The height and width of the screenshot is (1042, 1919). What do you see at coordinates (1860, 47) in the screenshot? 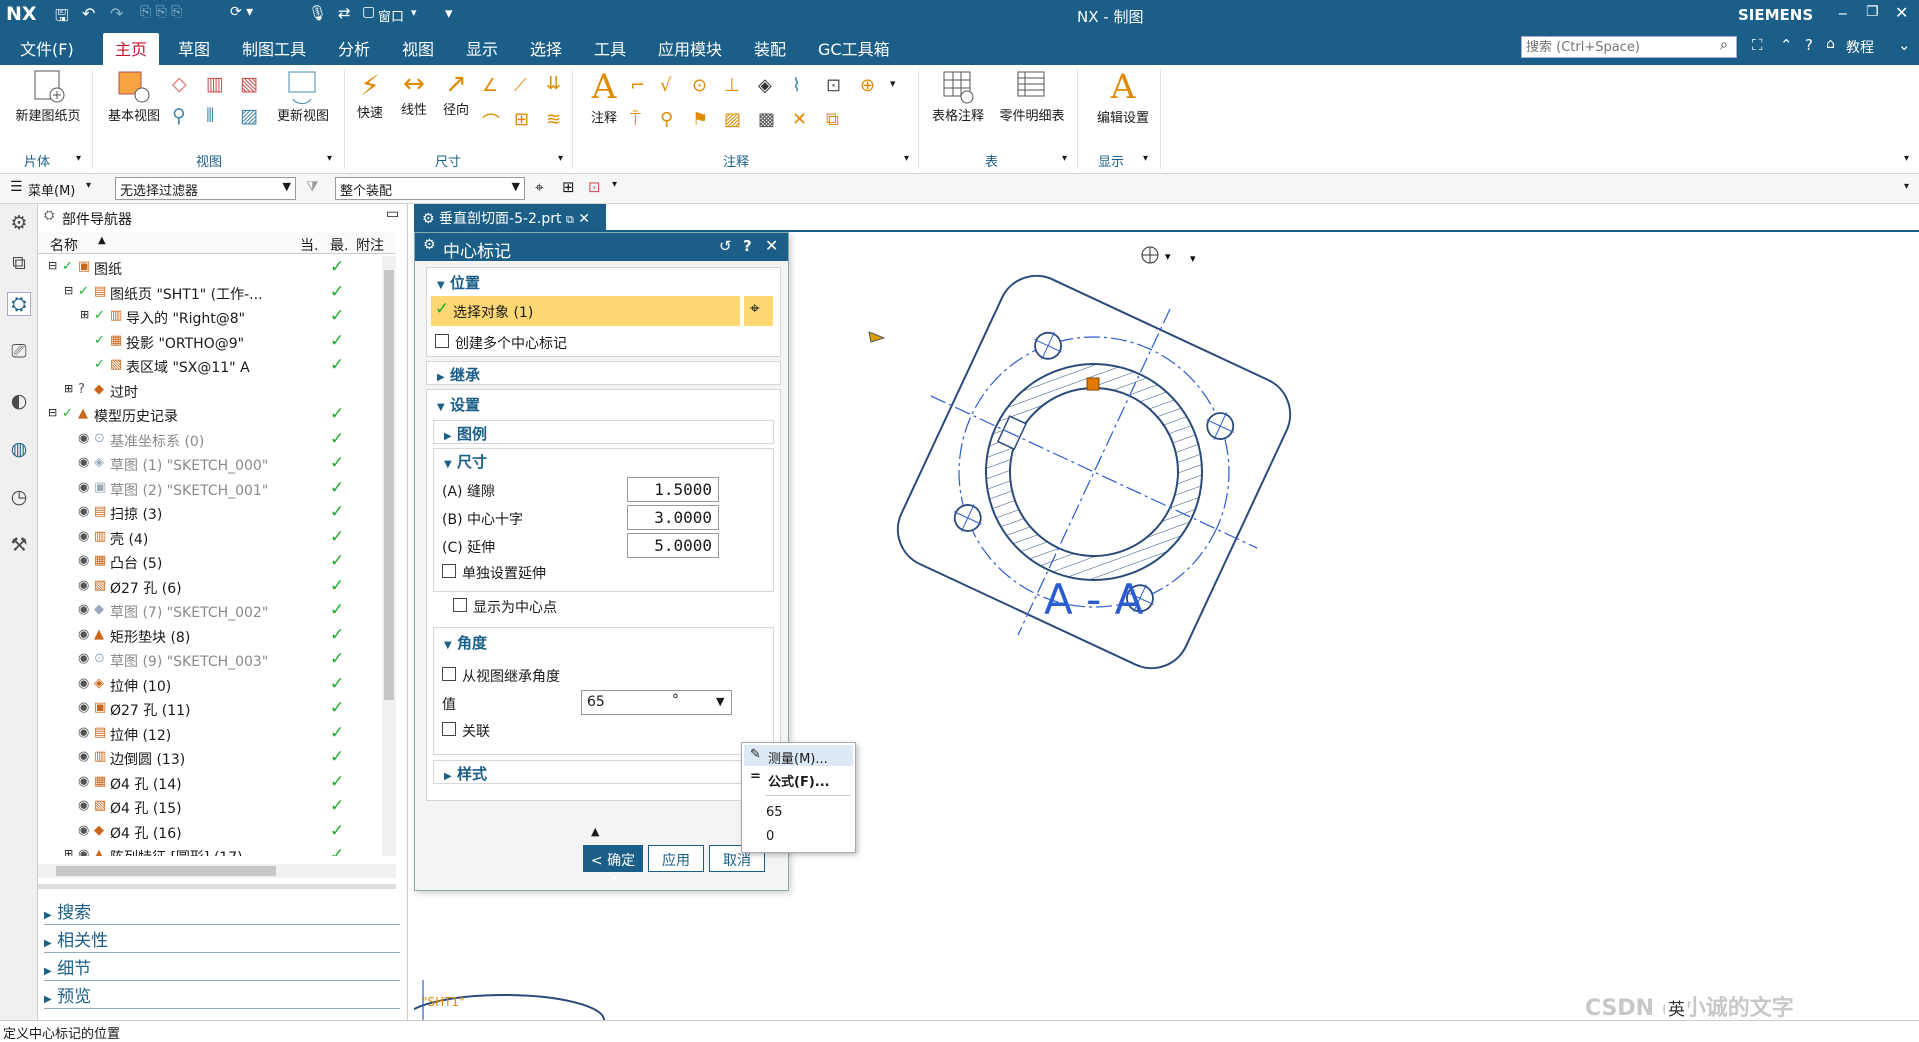
I see `tutorial-link: 教程` at bounding box center [1860, 47].